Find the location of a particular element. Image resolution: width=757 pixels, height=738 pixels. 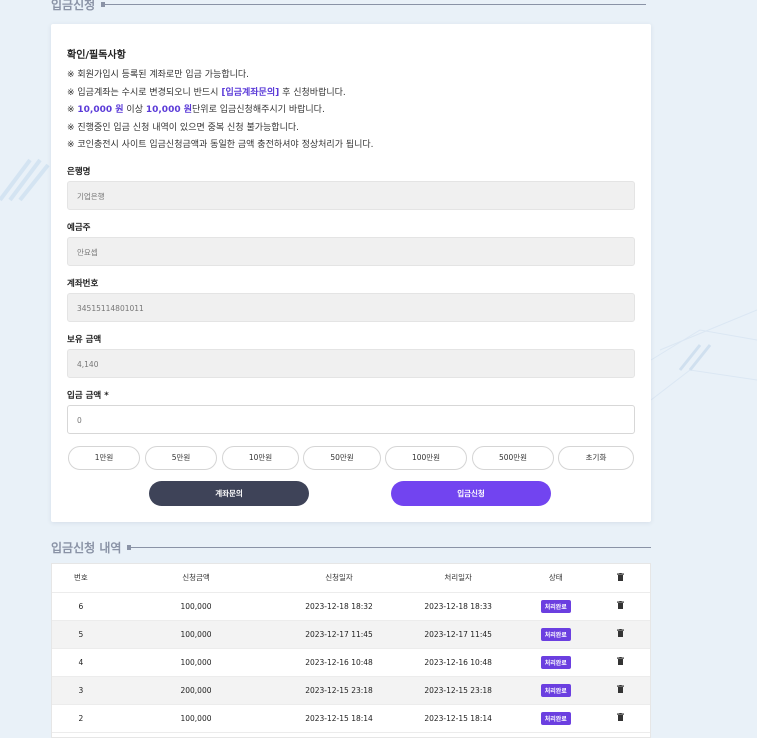

column-header: 상태 is located at coordinates (556, 578).